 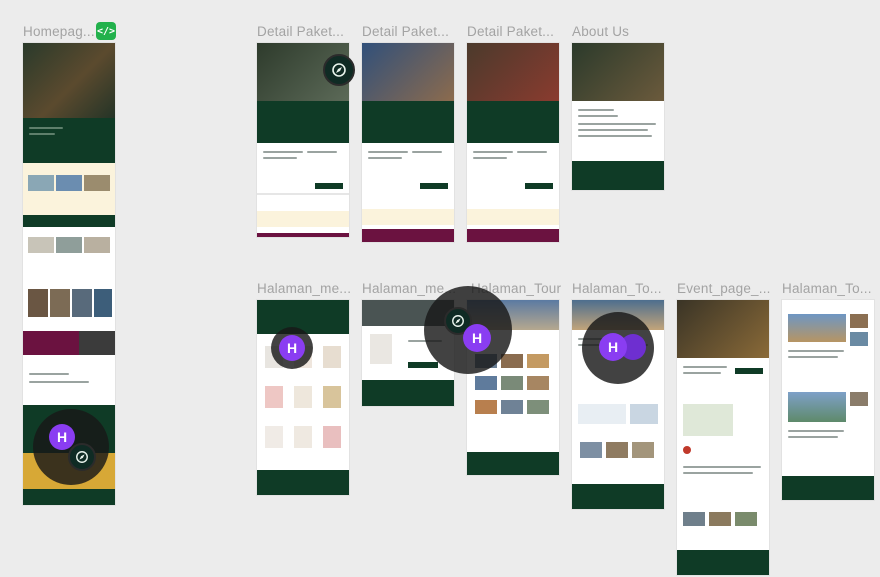 I want to click on code-icon: </>, so click(x=106, y=31).